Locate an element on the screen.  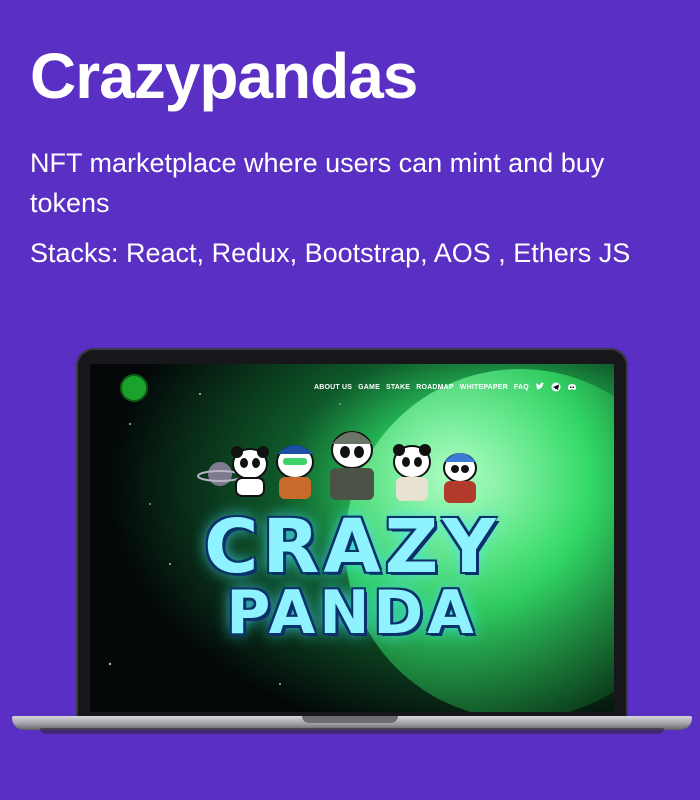
nav-stake: STAKE is located at coordinates (398, 387).